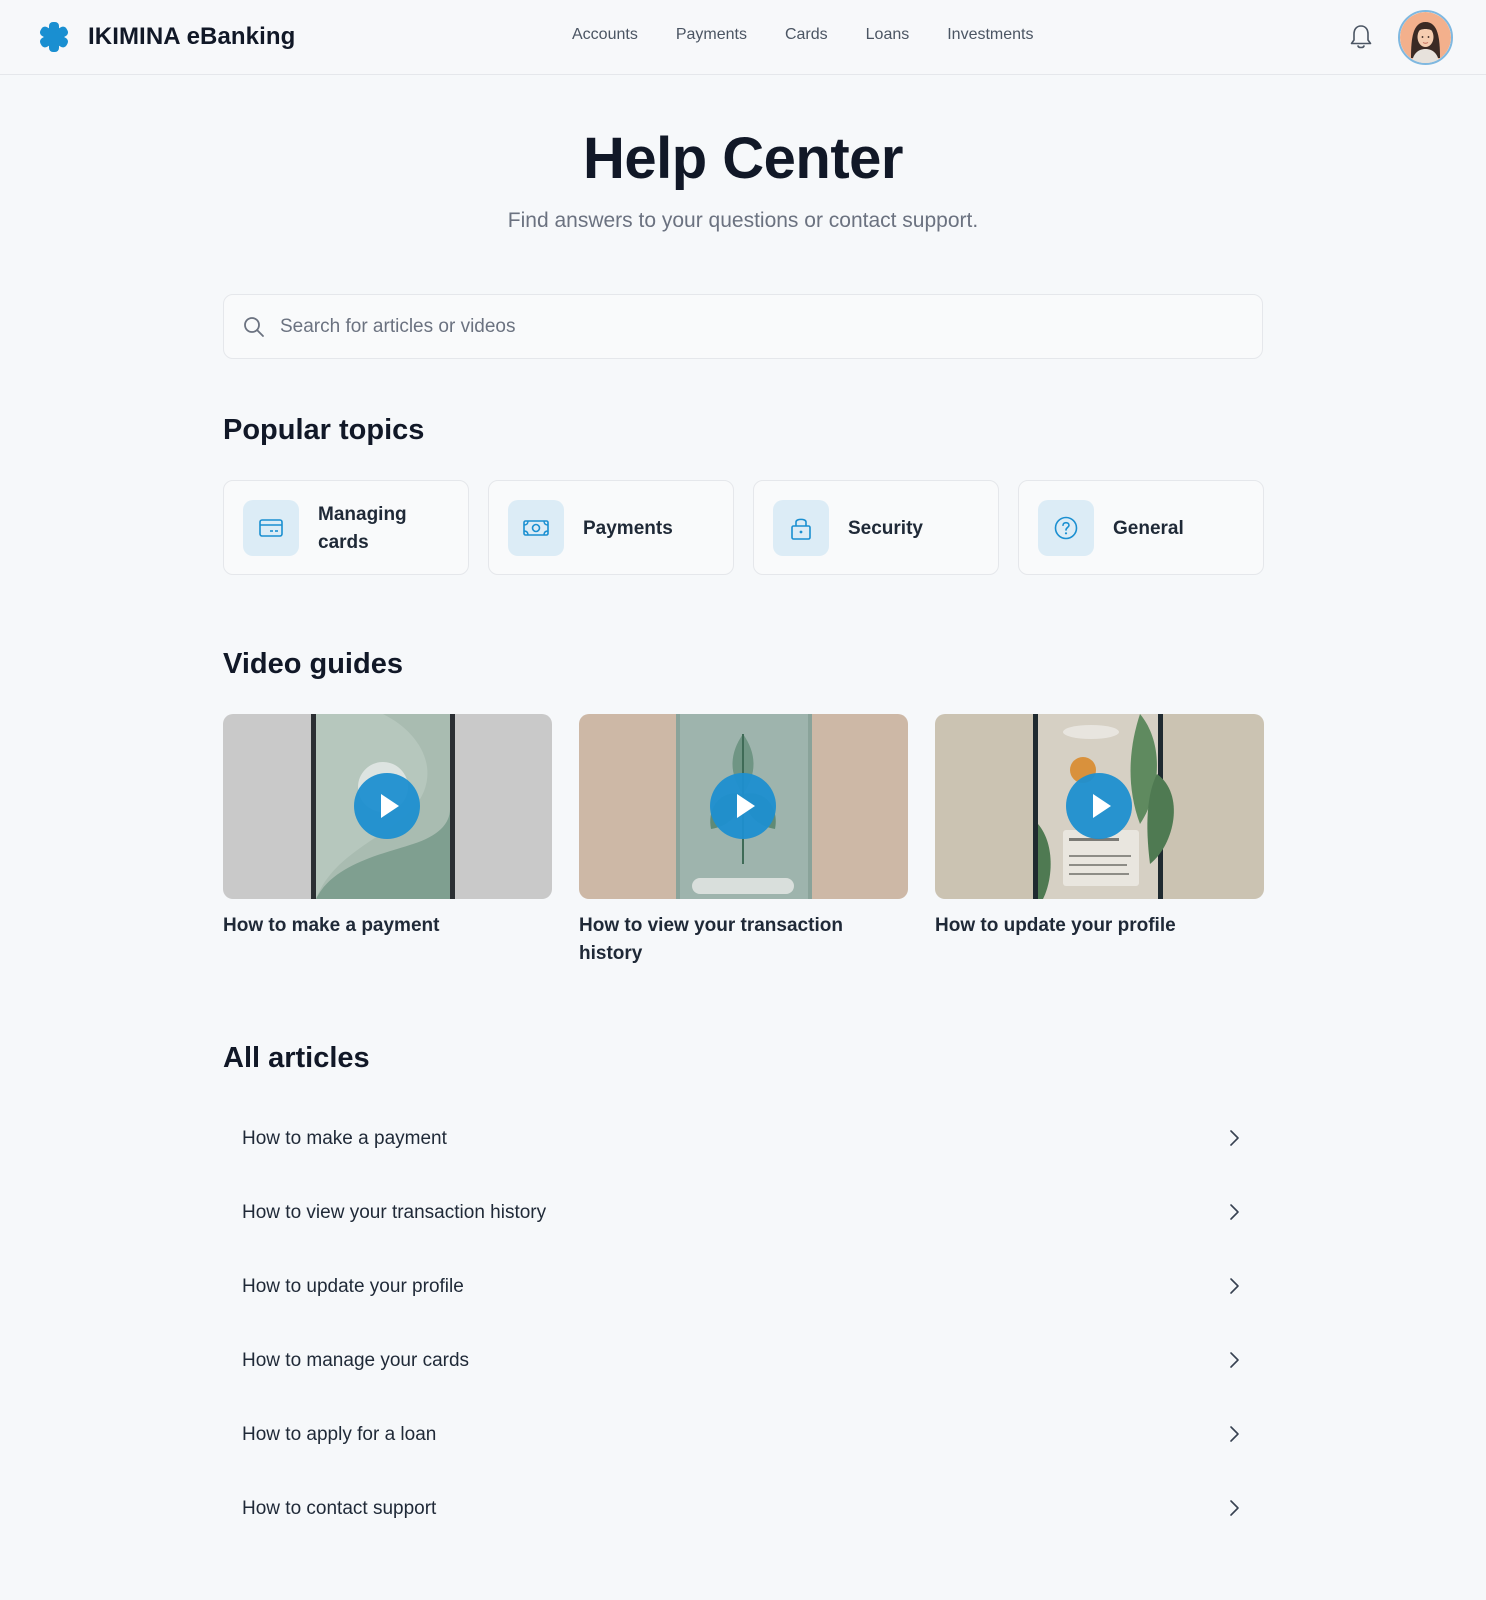  I want to click on video-guides-heading: Video guides, so click(313, 664).